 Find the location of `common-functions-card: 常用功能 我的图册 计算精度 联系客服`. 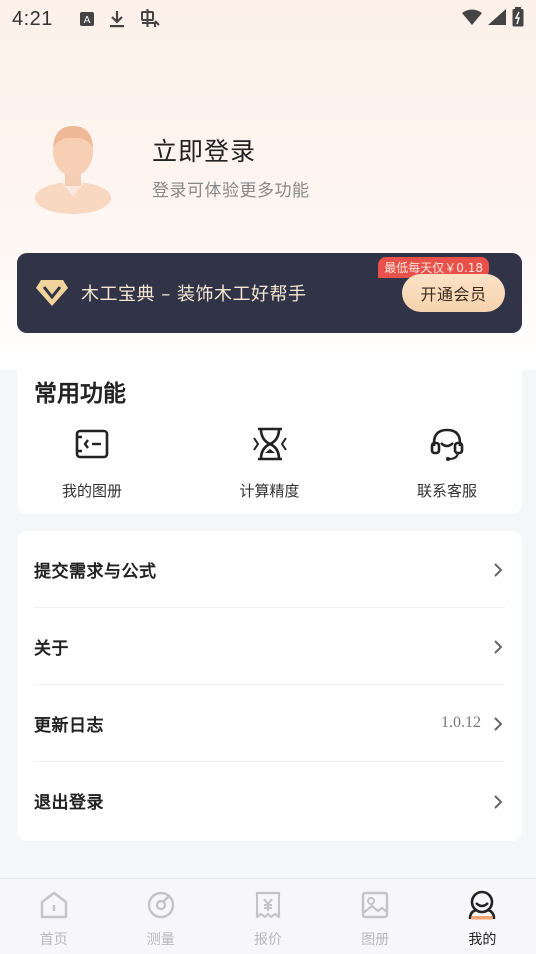

common-functions-card: 常用功能 我的图册 计算精度 联系客服 is located at coordinates (269, 440).